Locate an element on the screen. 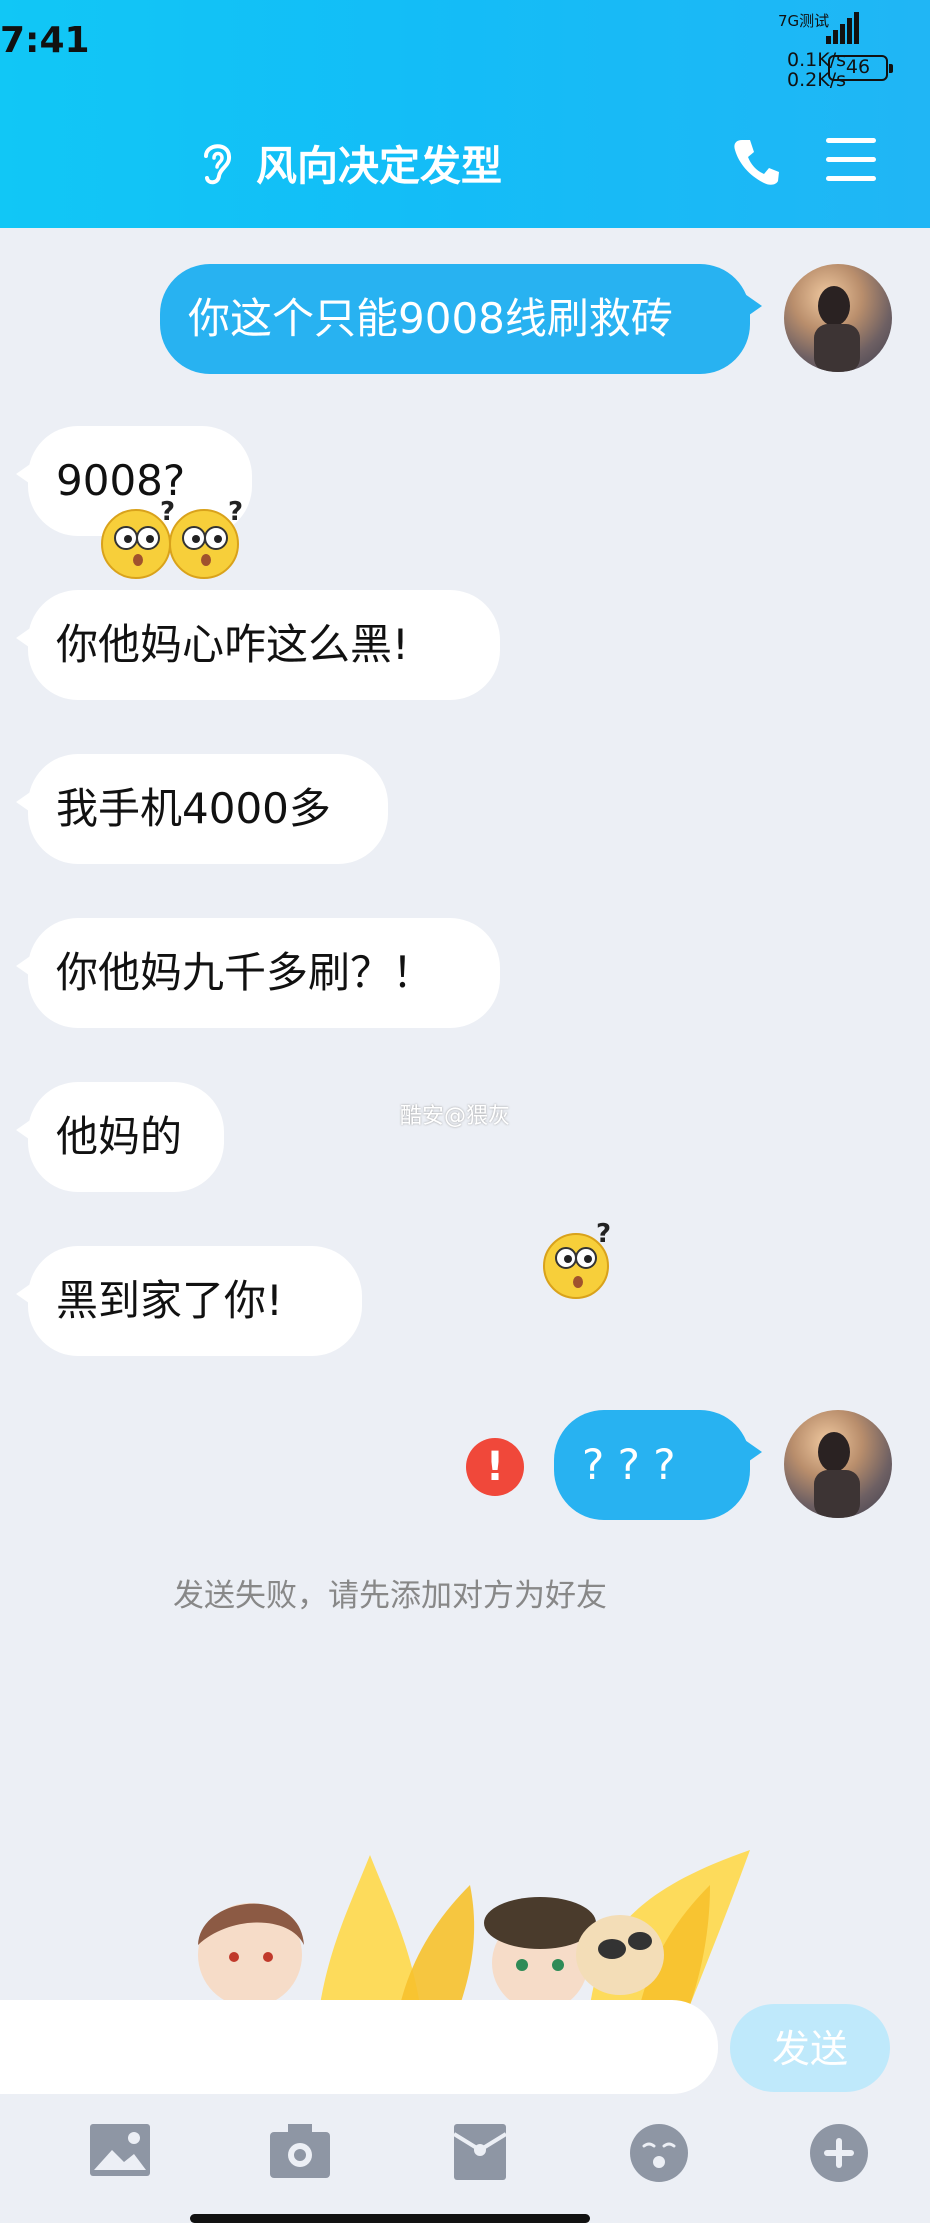 Image resolution: width=930 pixels, height=2223 pixels. message-text: 你他妈九千多刷？！ is located at coordinates (245, 972).